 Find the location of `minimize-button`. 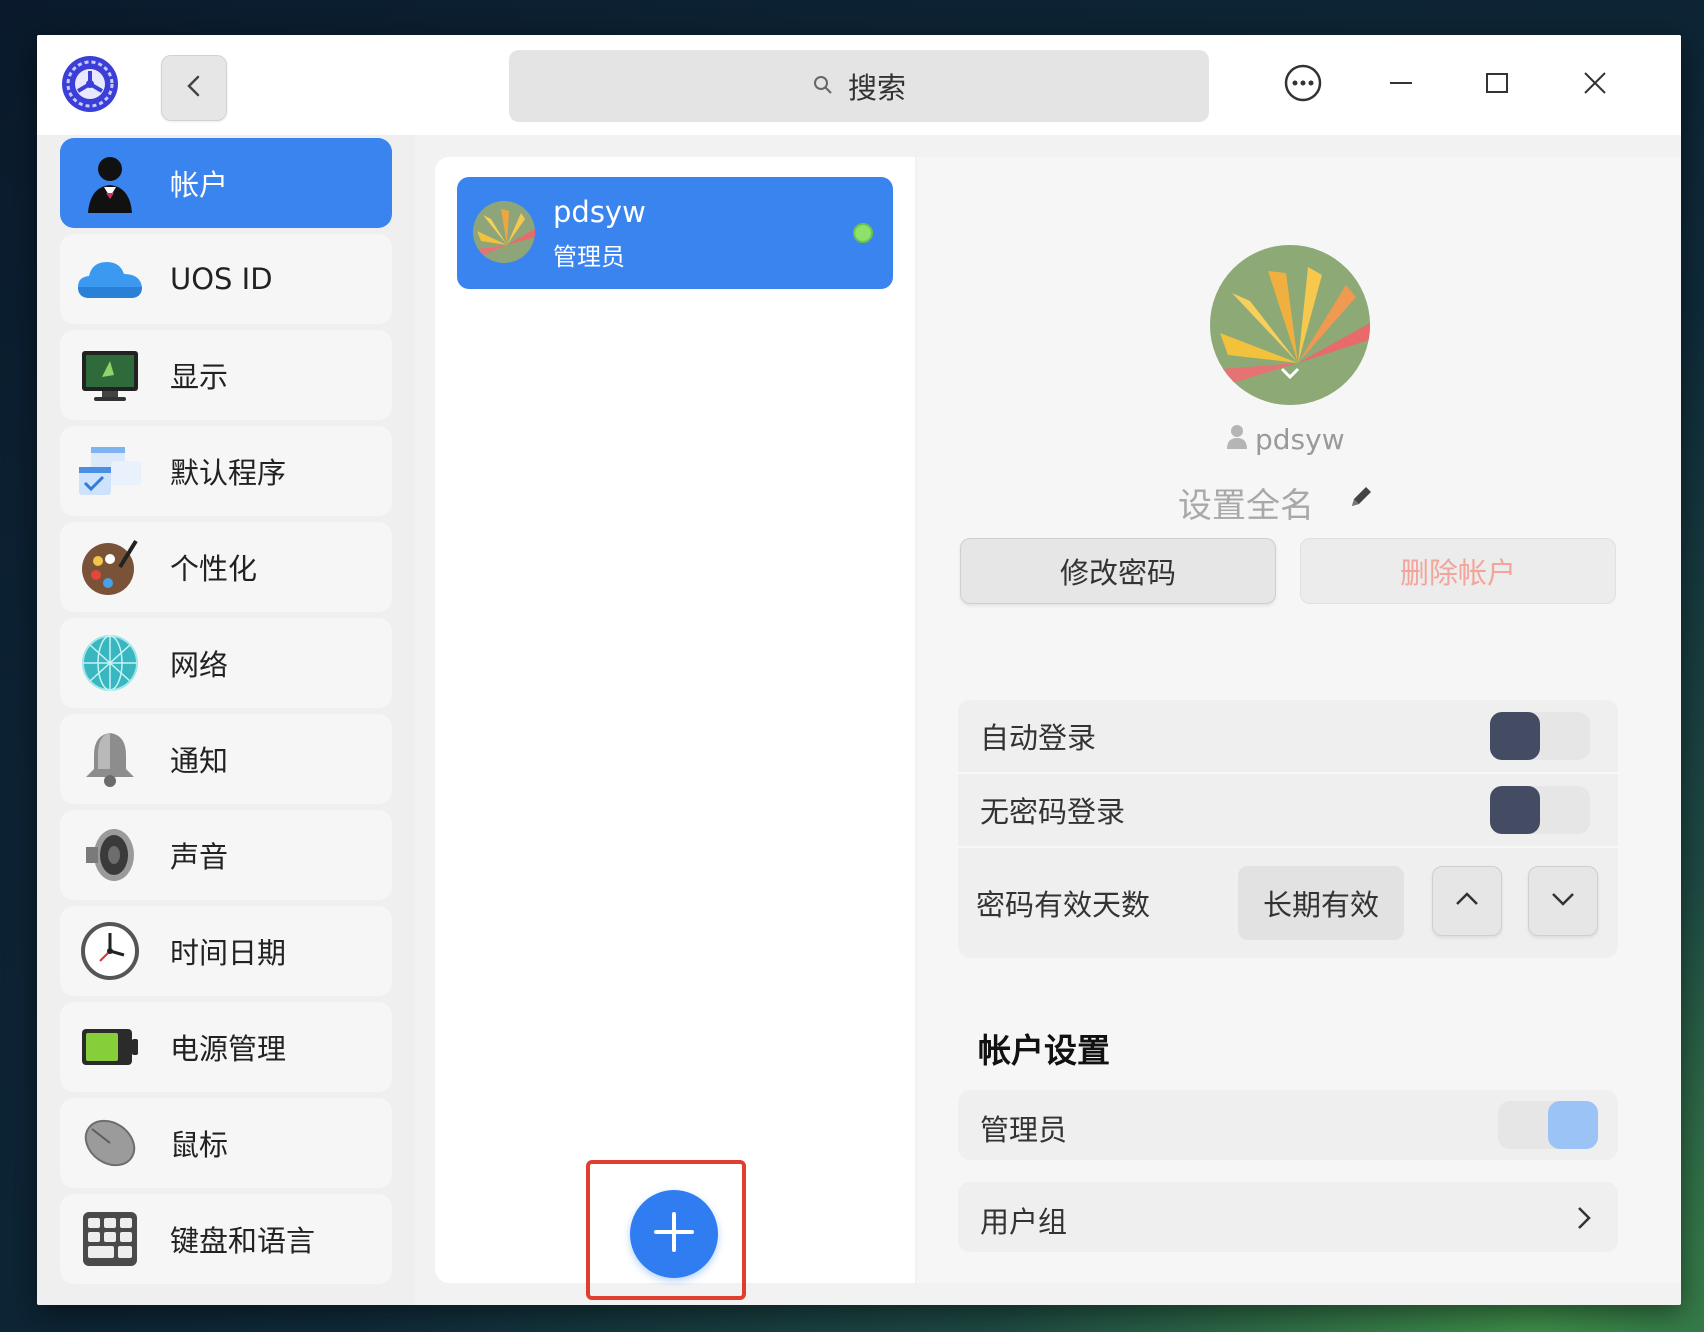

minimize-button is located at coordinates (1401, 85).